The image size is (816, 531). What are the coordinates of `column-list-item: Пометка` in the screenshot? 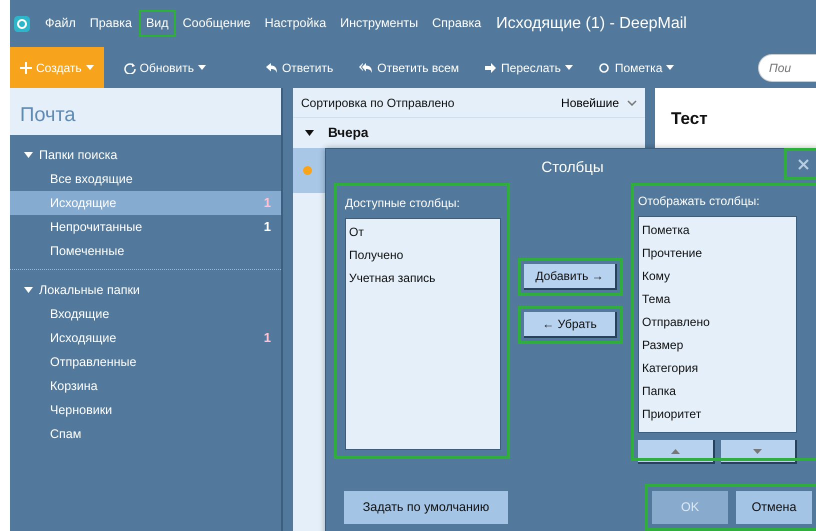 It's located at (717, 232).